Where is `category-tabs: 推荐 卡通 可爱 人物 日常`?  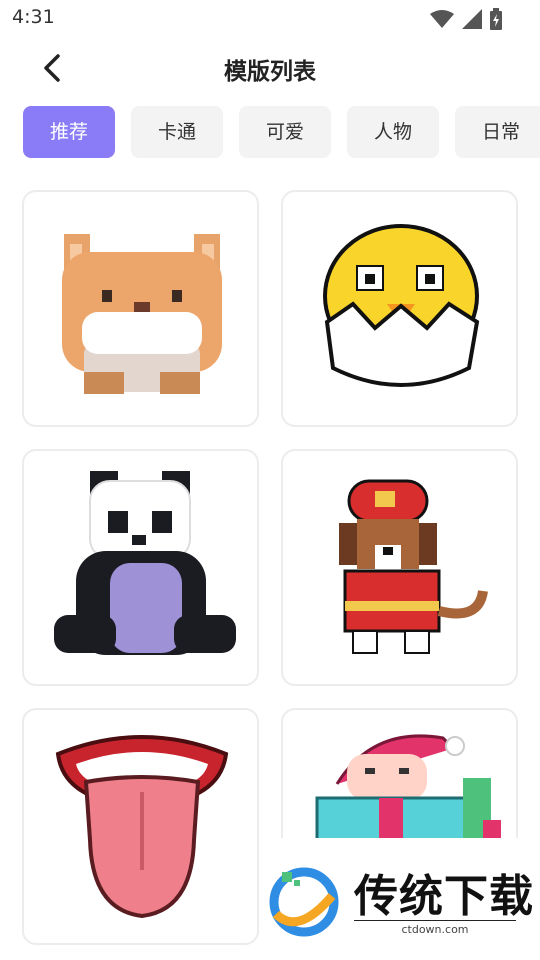
category-tabs: 推荐 卡通 可爱 人物 日常 is located at coordinates (281, 132).